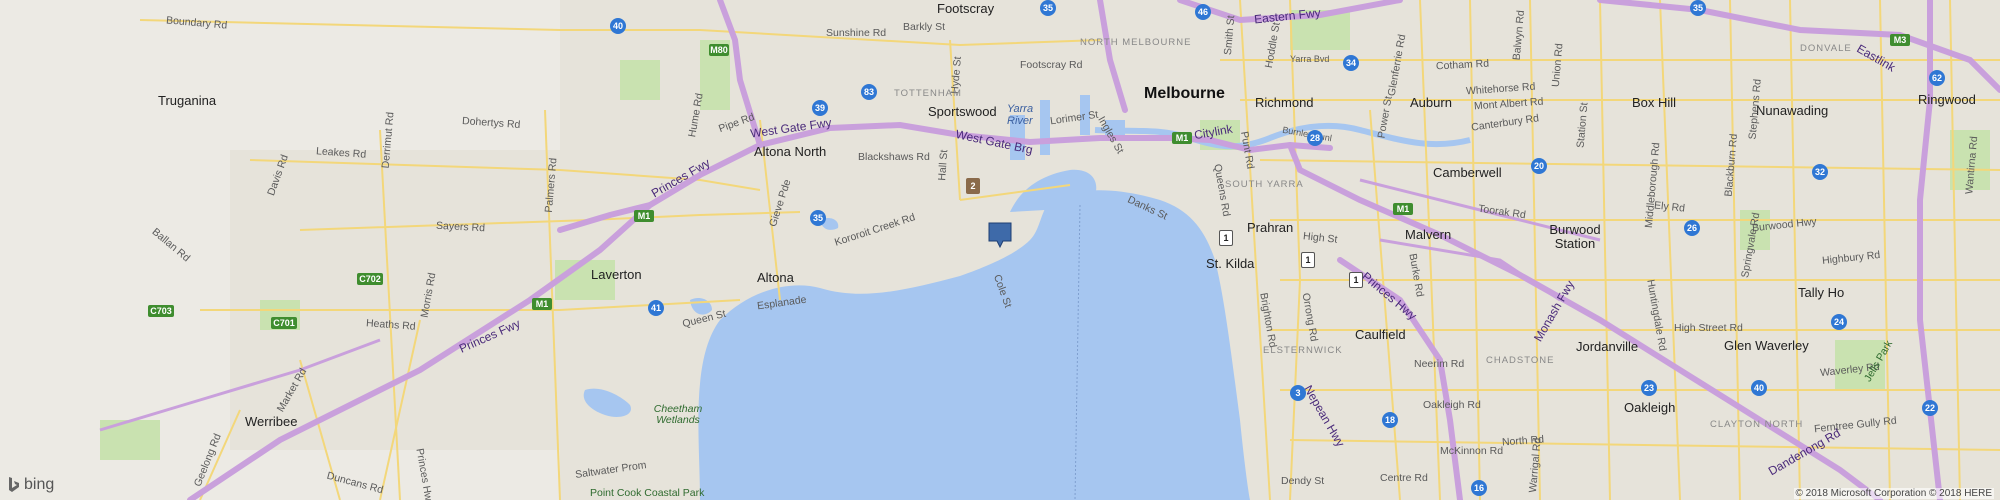  What do you see at coordinates (820, 108) in the screenshot?
I see `route-shield: 39` at bounding box center [820, 108].